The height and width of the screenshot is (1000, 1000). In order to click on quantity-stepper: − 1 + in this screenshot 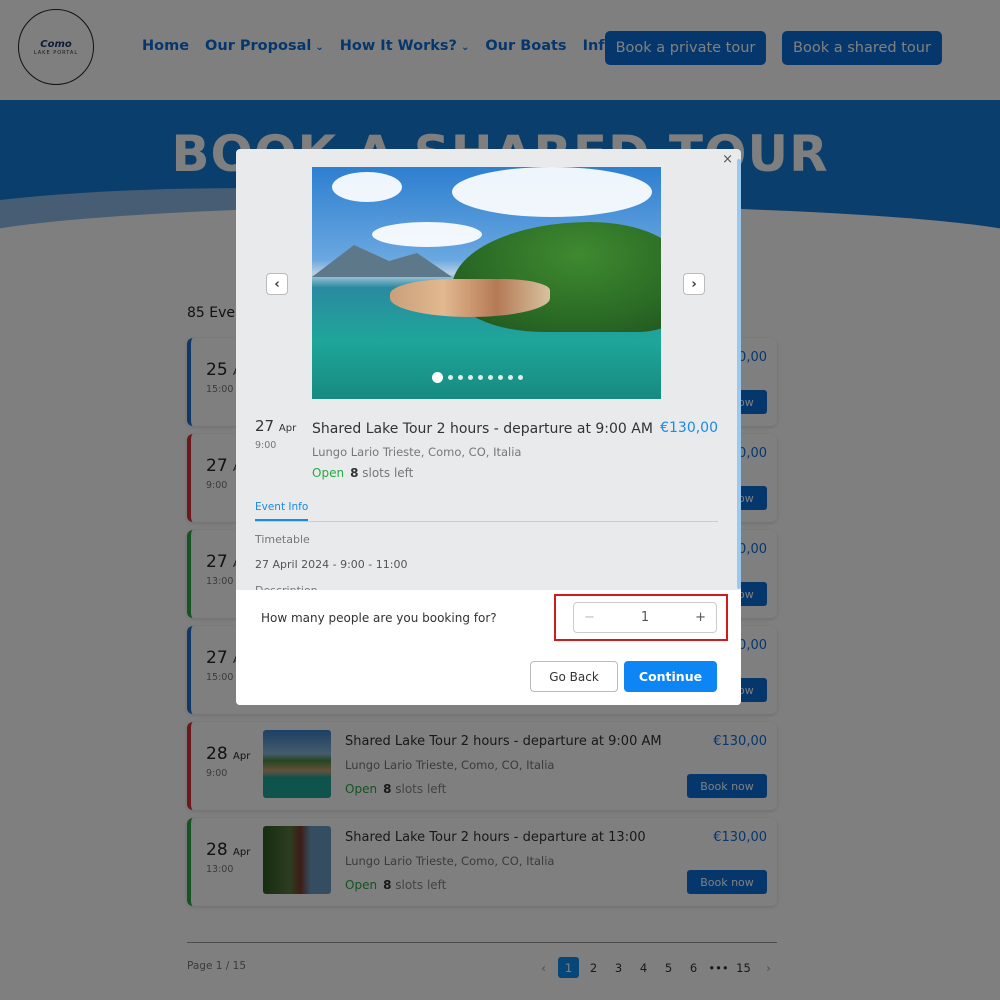, I will do `click(645, 617)`.